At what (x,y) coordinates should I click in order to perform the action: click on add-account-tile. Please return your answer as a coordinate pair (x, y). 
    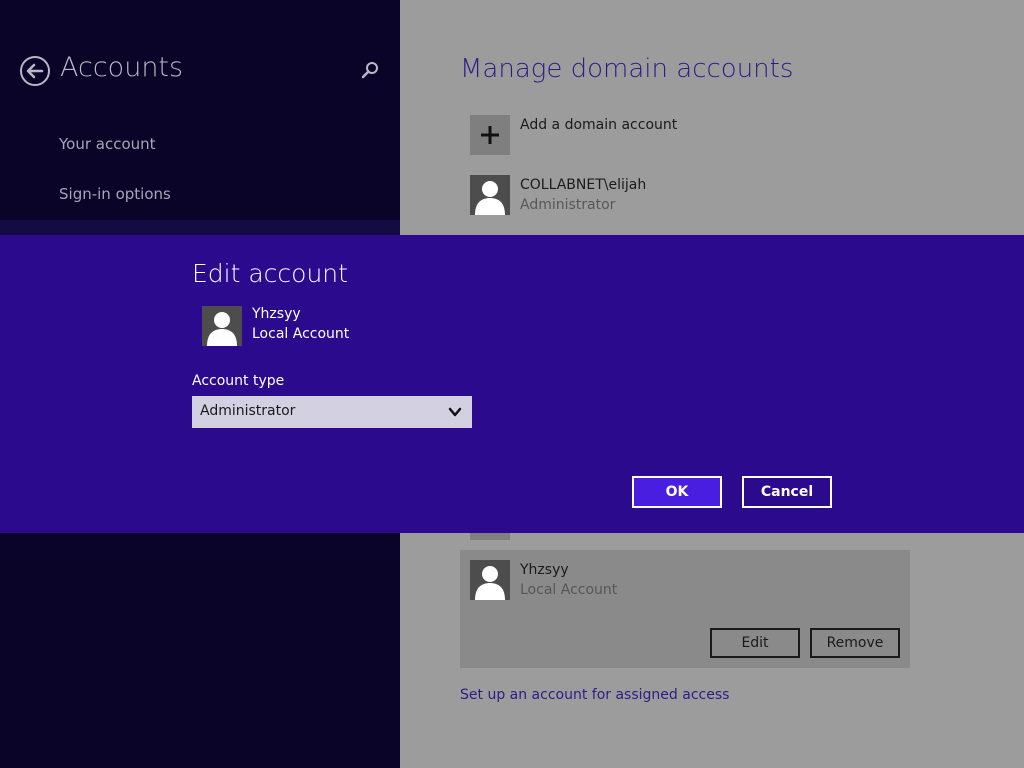
    Looking at the image, I should click on (490, 135).